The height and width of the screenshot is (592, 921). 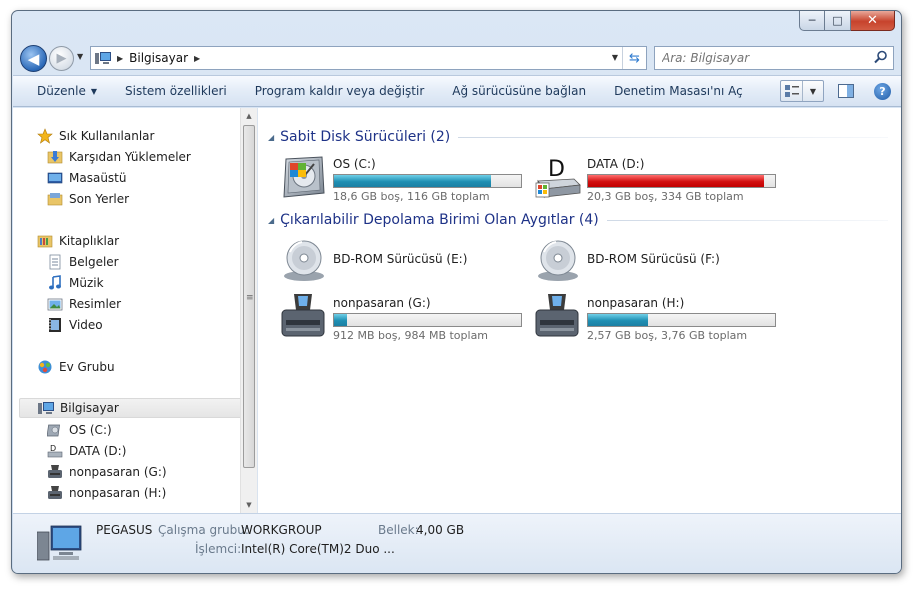 What do you see at coordinates (382, 303) in the screenshot?
I see `drive-name: nonpasaran (G:)` at bounding box center [382, 303].